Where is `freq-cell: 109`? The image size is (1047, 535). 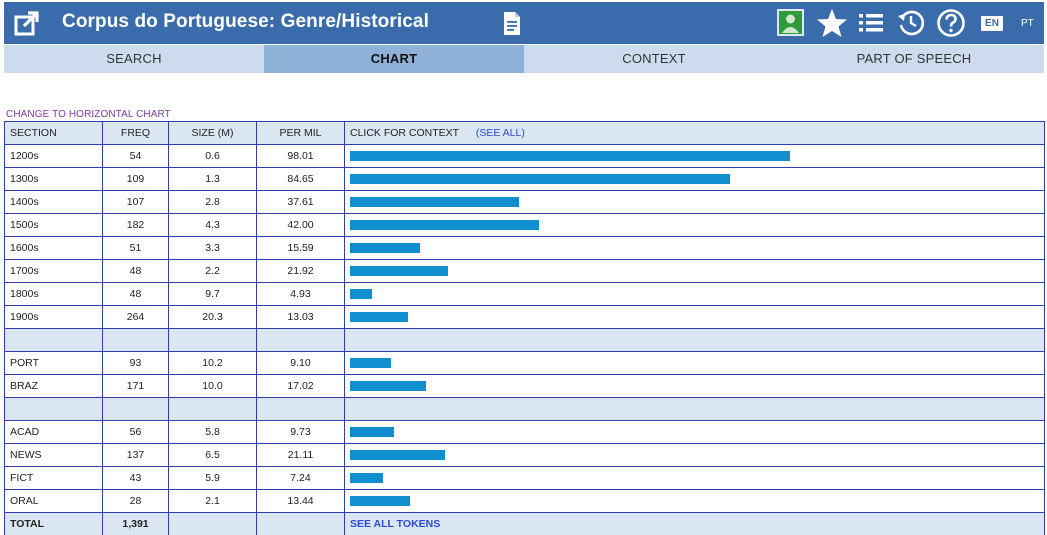
freq-cell: 109 is located at coordinates (135, 179).